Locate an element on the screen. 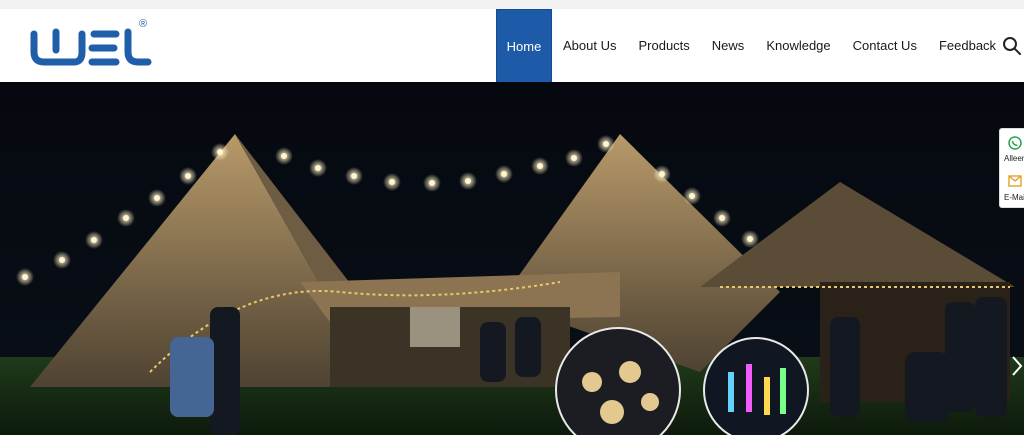  search-icon is located at coordinates (1012, 46).